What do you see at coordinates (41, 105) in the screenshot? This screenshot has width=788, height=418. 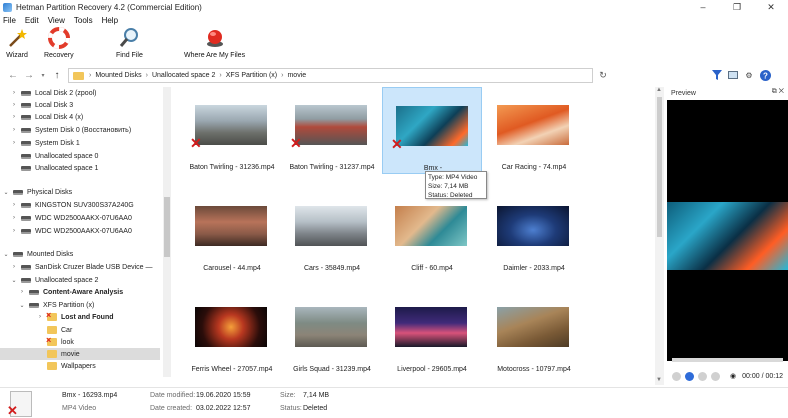 I see `tree-item: › Local Disk 3` at bounding box center [41, 105].